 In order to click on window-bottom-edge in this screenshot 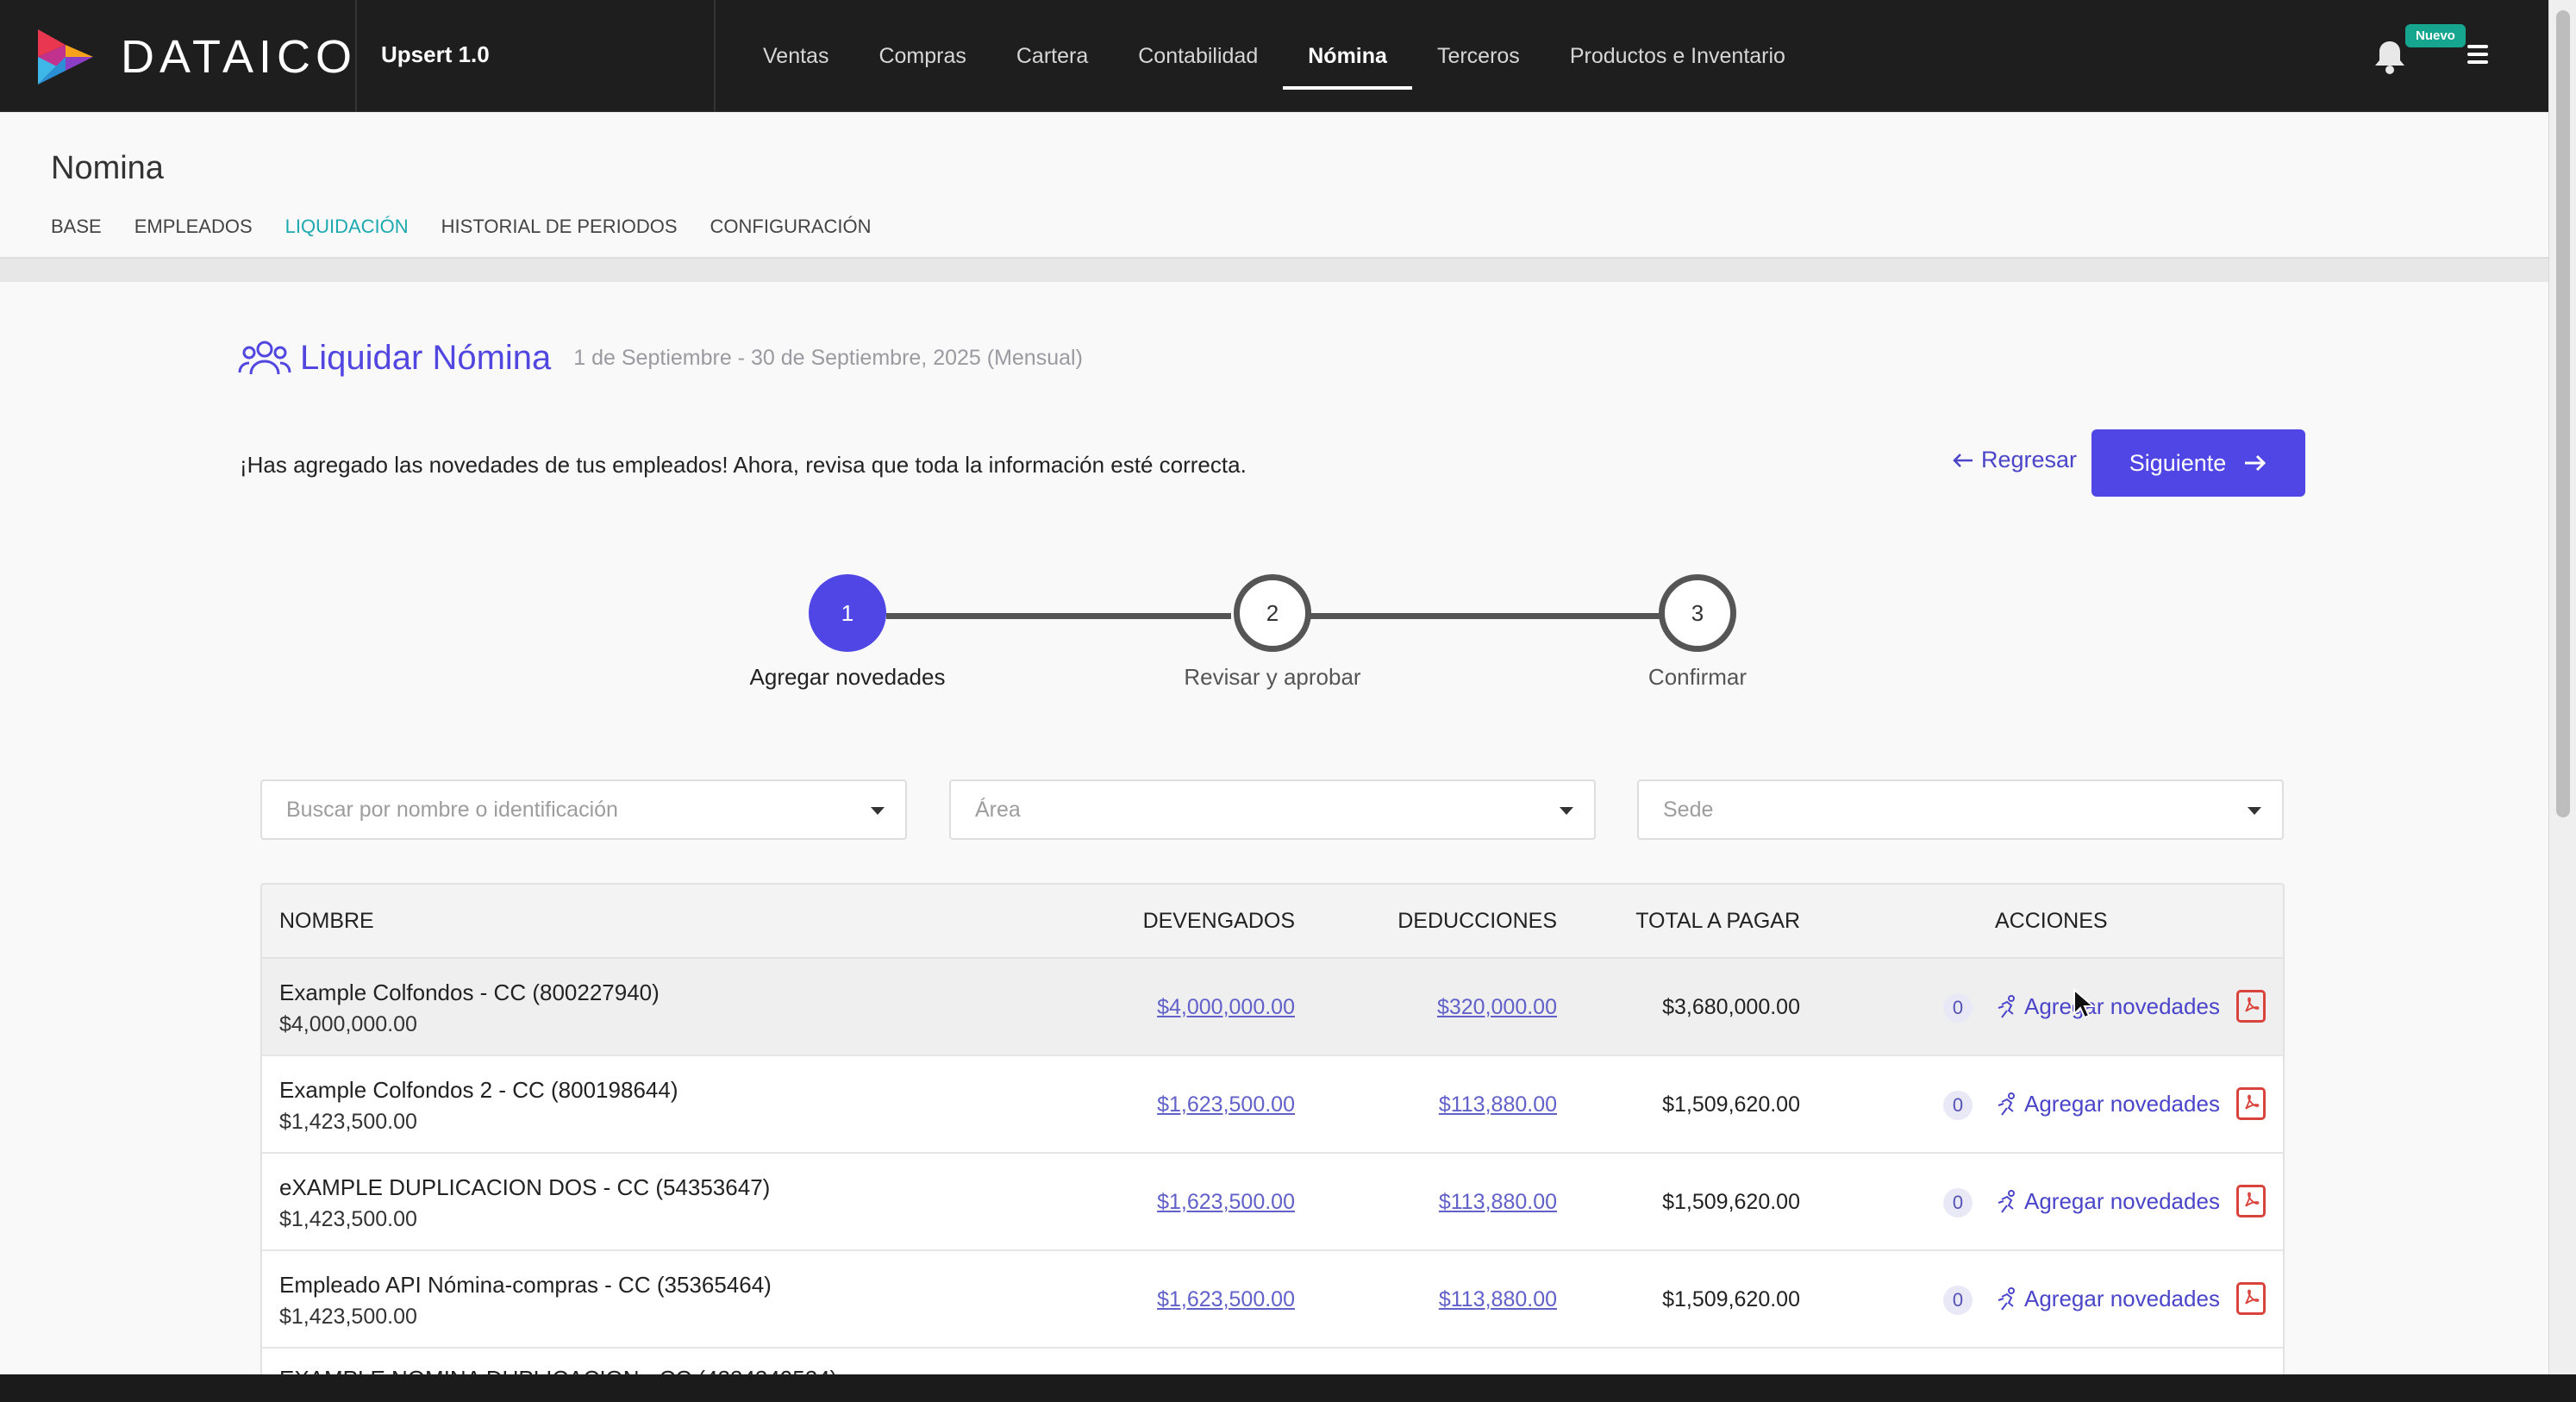, I will do `click(1288, 1388)`.